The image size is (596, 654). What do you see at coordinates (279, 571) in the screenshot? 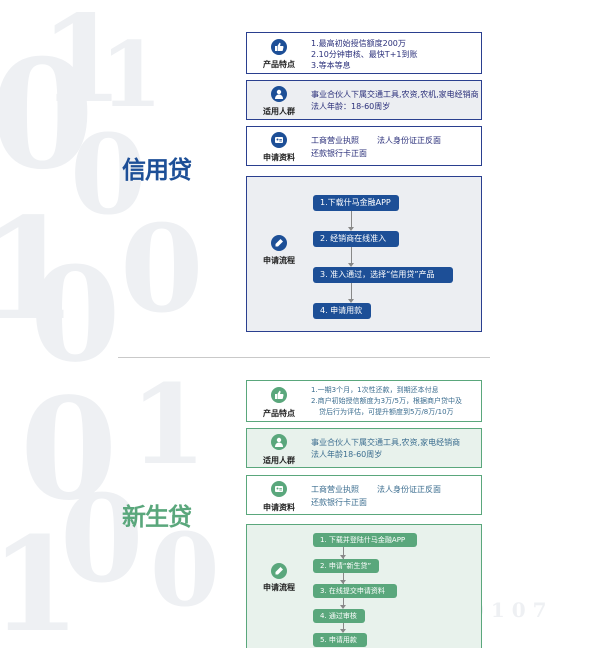
I see `pen-icon` at bounding box center [279, 571].